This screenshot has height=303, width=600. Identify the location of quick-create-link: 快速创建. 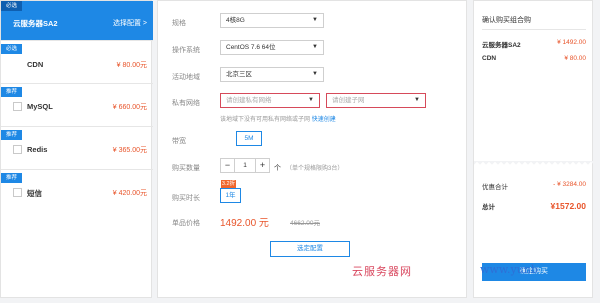
(324, 120).